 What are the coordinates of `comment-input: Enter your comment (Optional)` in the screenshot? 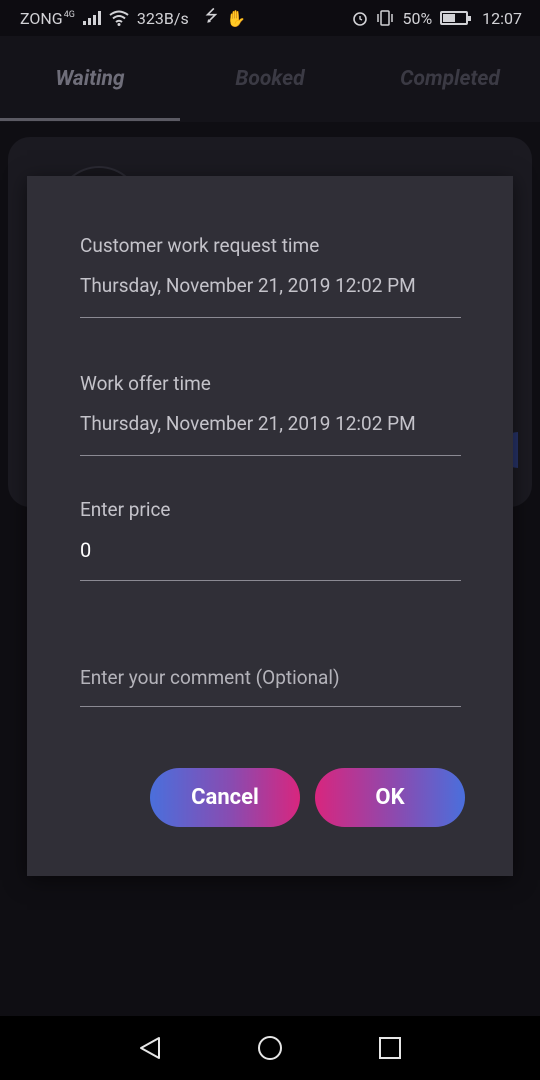 It's located at (210, 677).